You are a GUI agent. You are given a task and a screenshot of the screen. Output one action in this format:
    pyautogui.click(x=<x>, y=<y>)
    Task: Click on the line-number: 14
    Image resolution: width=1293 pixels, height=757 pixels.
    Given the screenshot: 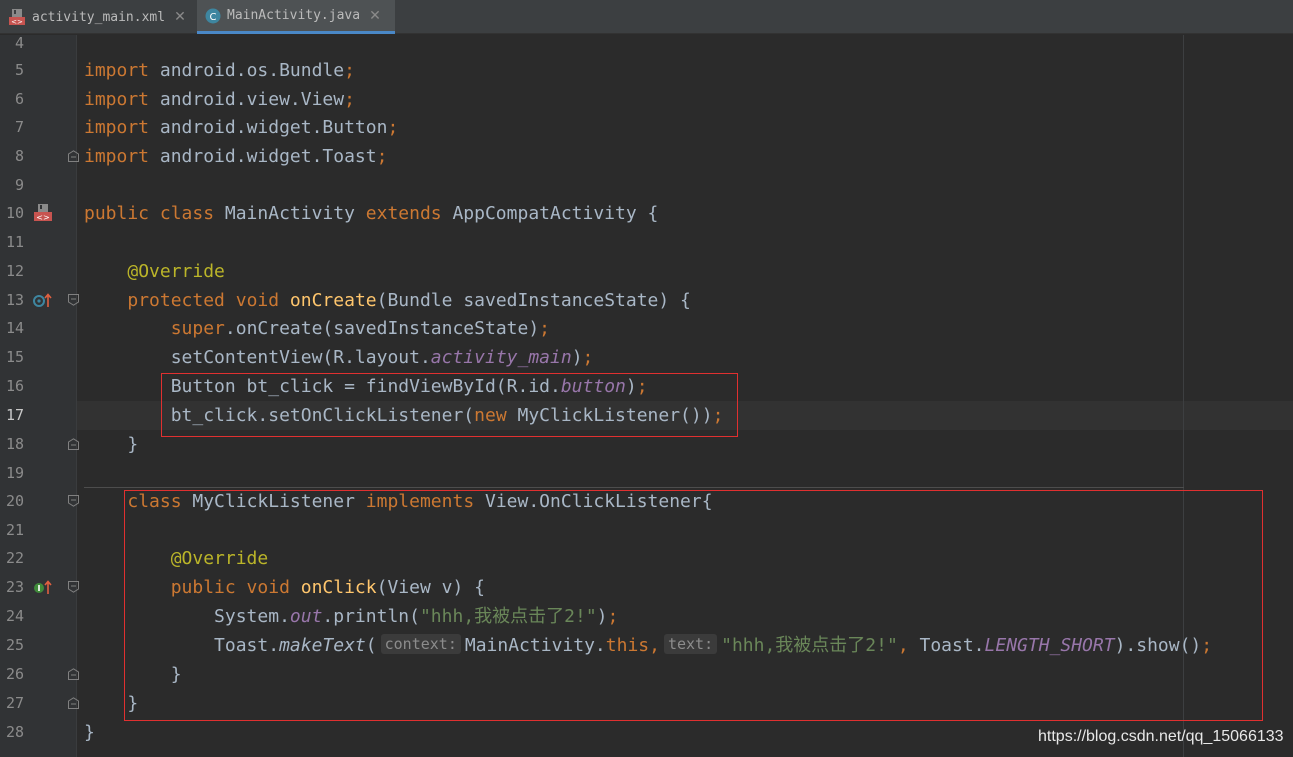 What is the action you would take?
    pyautogui.click(x=14, y=328)
    